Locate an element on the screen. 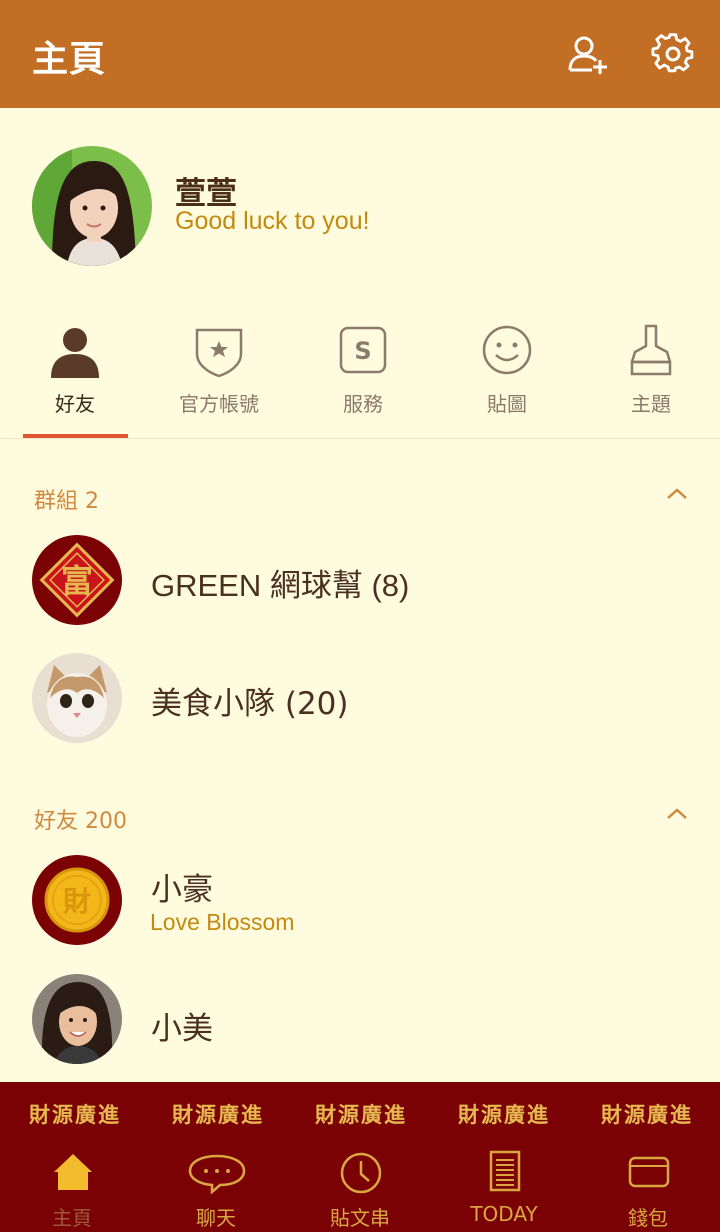  home-icon is located at coordinates (73, 1172).